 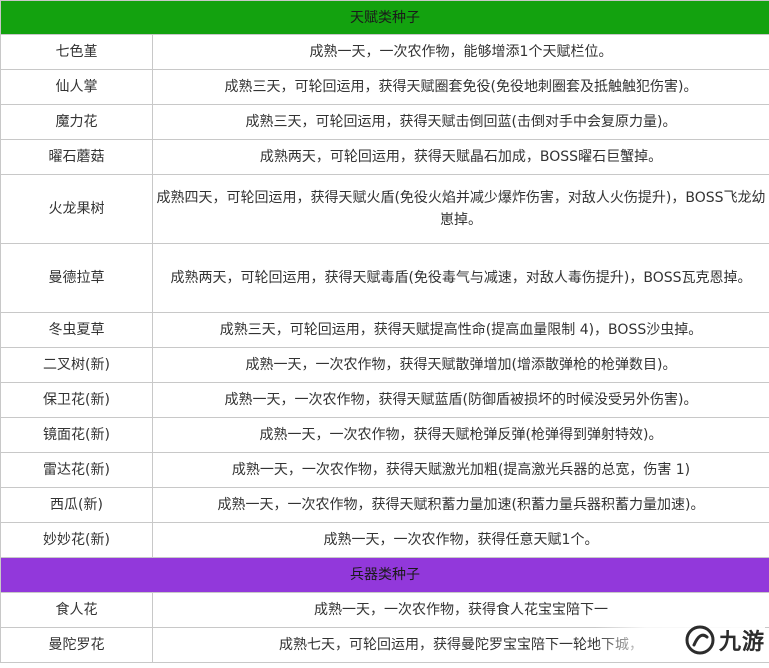 What do you see at coordinates (460, 435) in the screenshot?
I see `seed-desc: 成熟一天，一次农作物，获得天赋枪弹反弹(枪弹得到弹射特效)。` at bounding box center [460, 435].